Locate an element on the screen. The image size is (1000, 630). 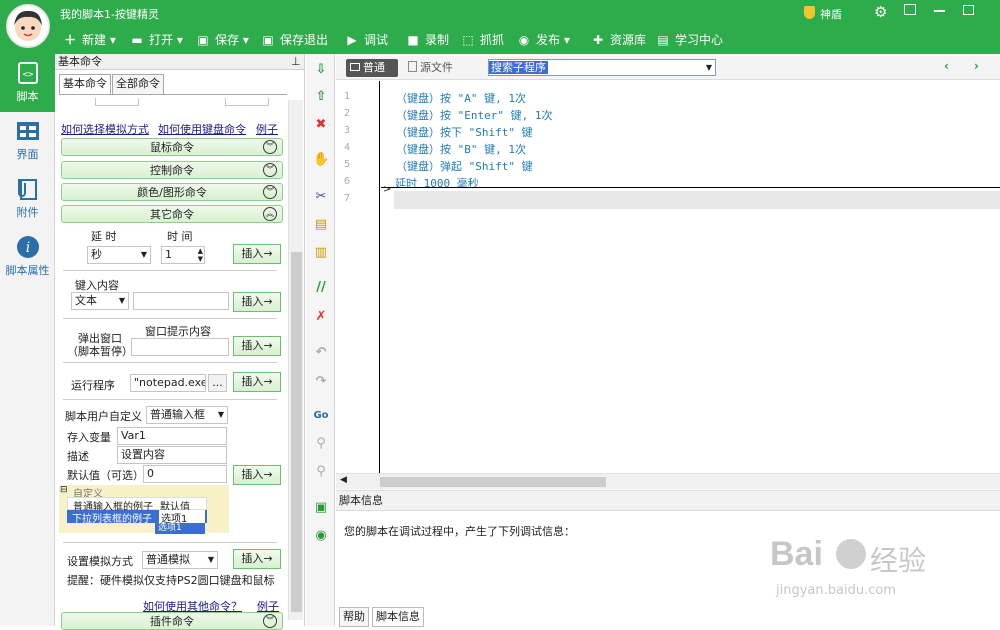
search-subroutine-select: 搜索子程序 ▼ is located at coordinates (602, 67).